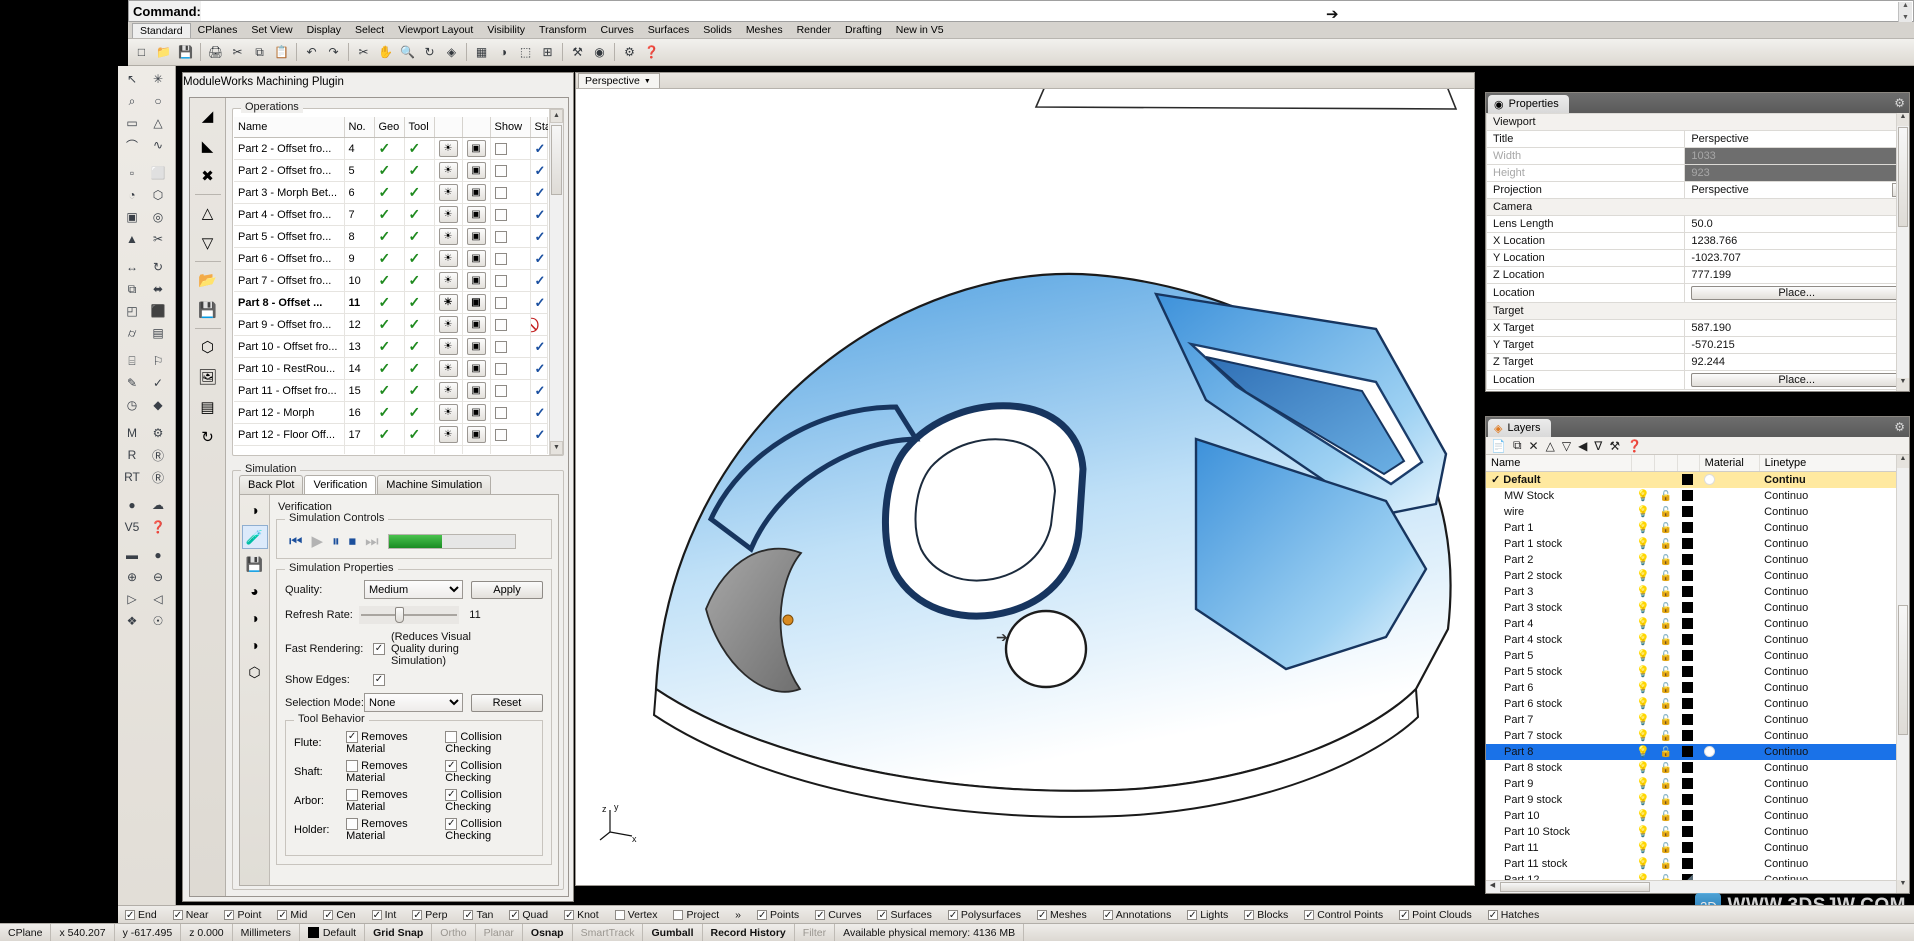 This screenshot has height=941, width=1914. I want to click on module-m-icon: M, so click(132, 433).